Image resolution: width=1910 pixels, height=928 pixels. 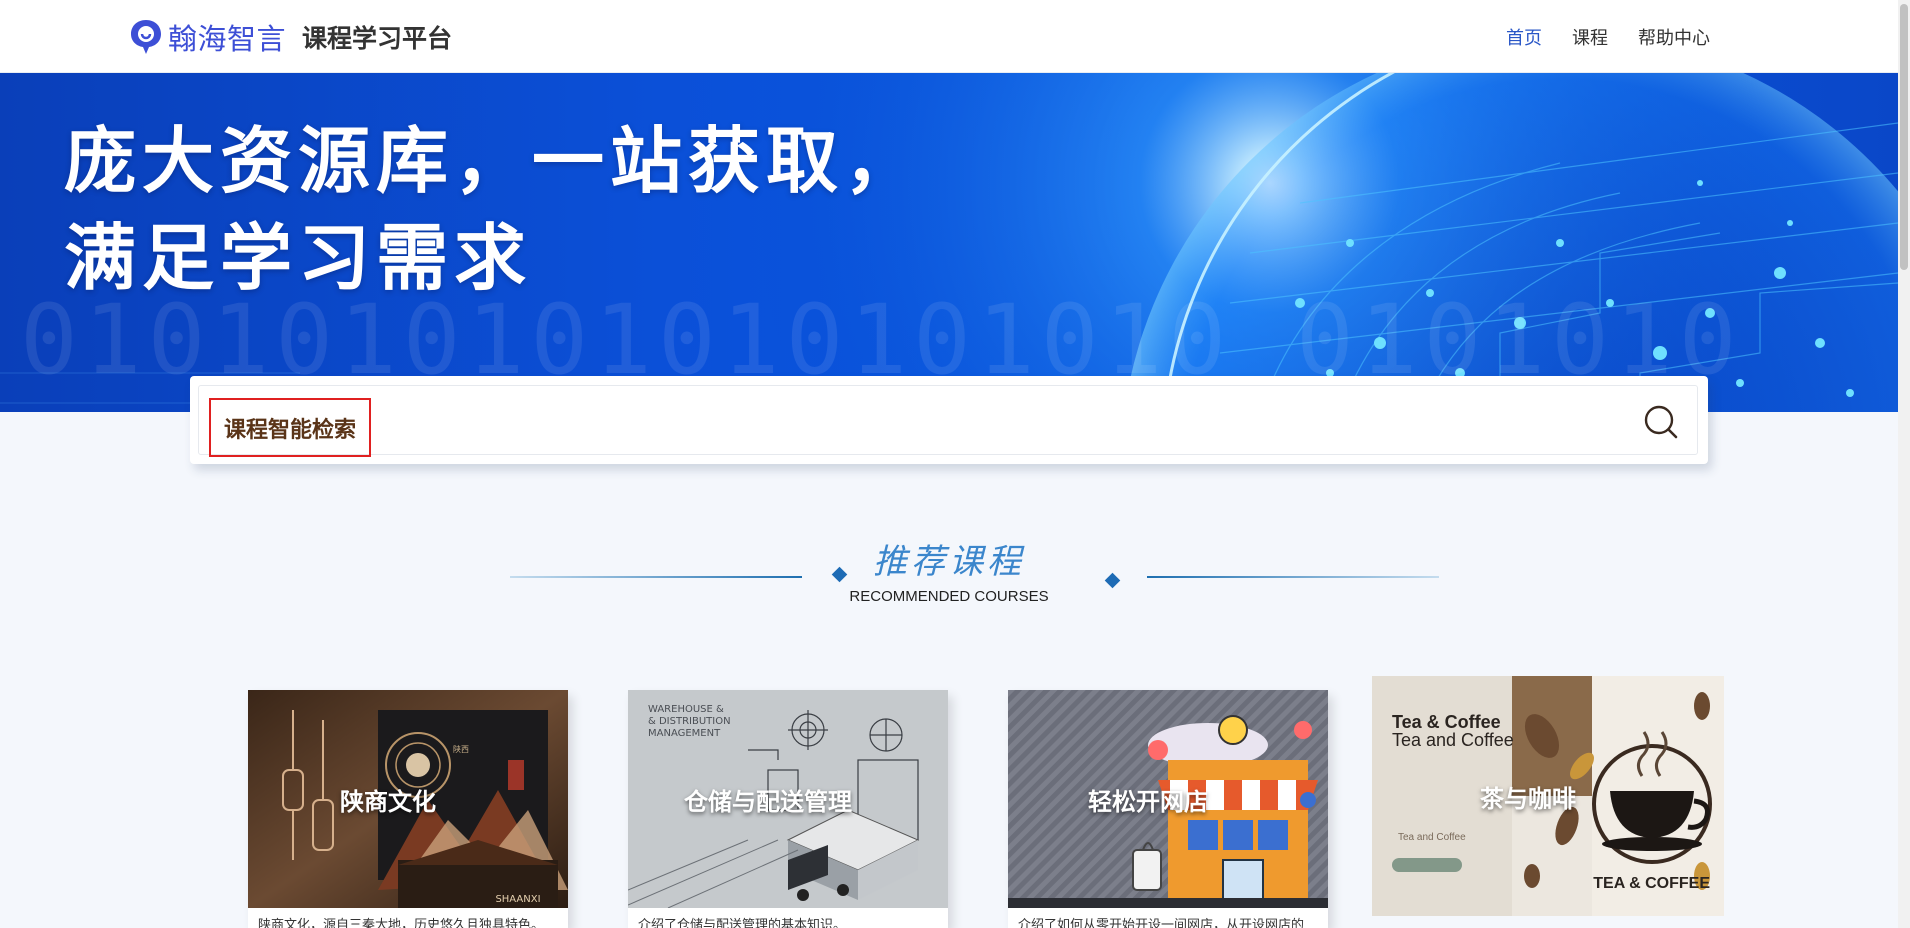 I want to click on brand-logo-icon, so click(x=146, y=37).